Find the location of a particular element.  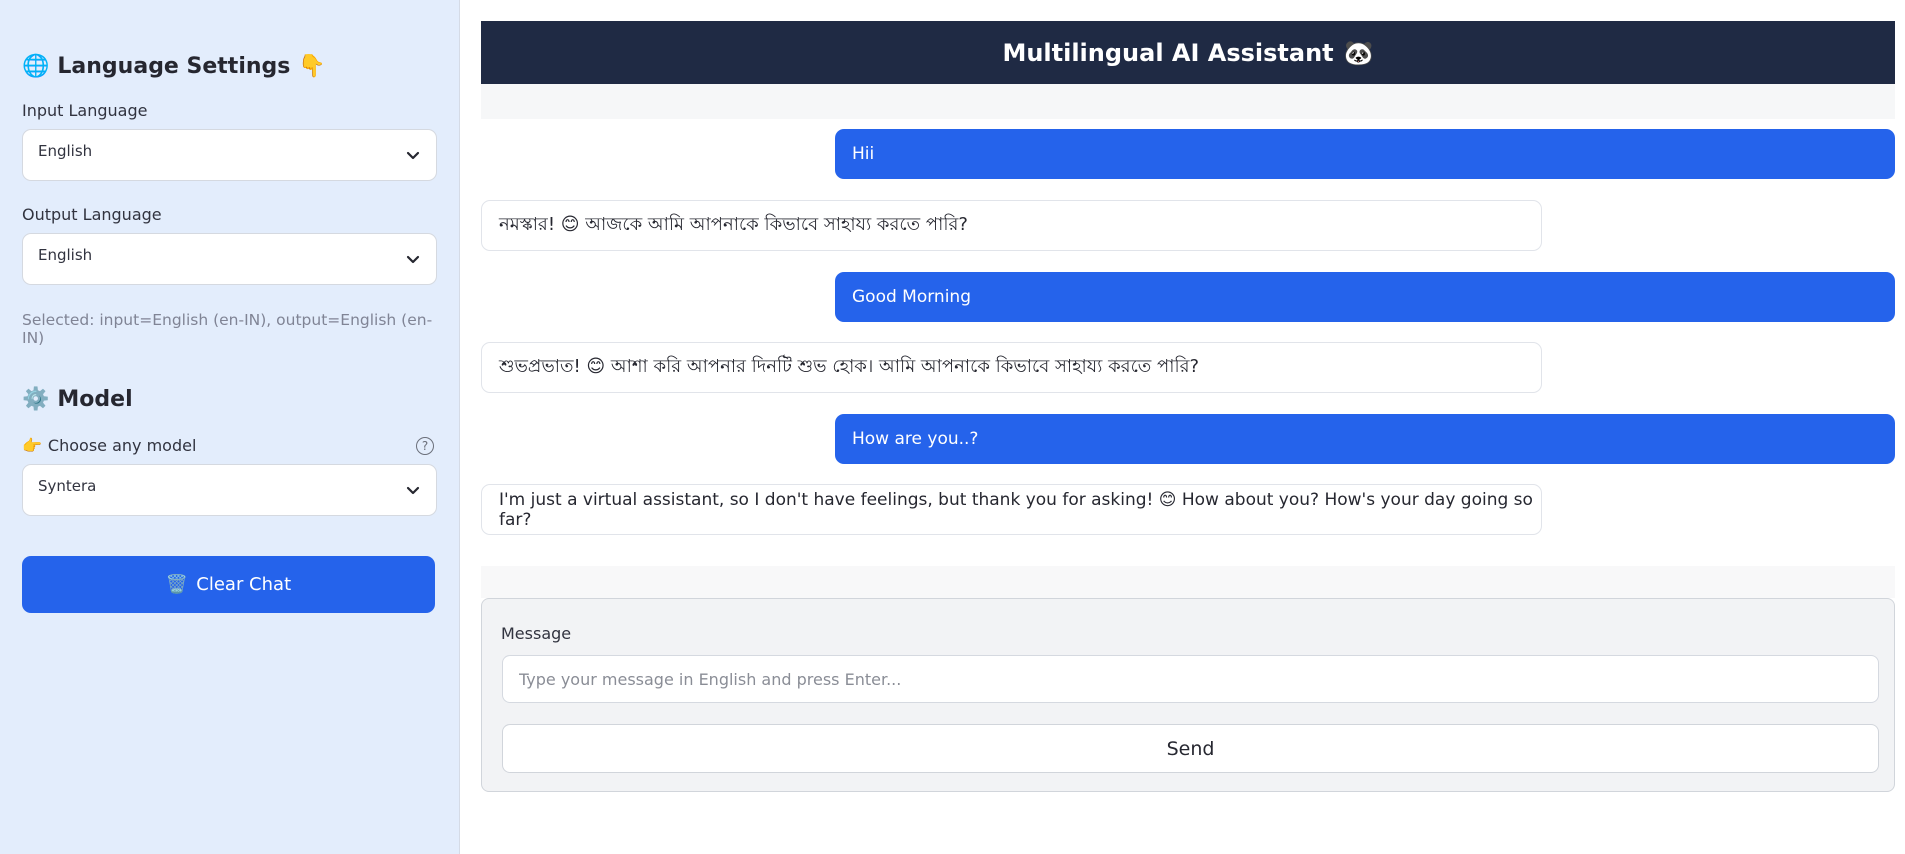

language-settings-title: Language Settings is located at coordinates (174, 66).